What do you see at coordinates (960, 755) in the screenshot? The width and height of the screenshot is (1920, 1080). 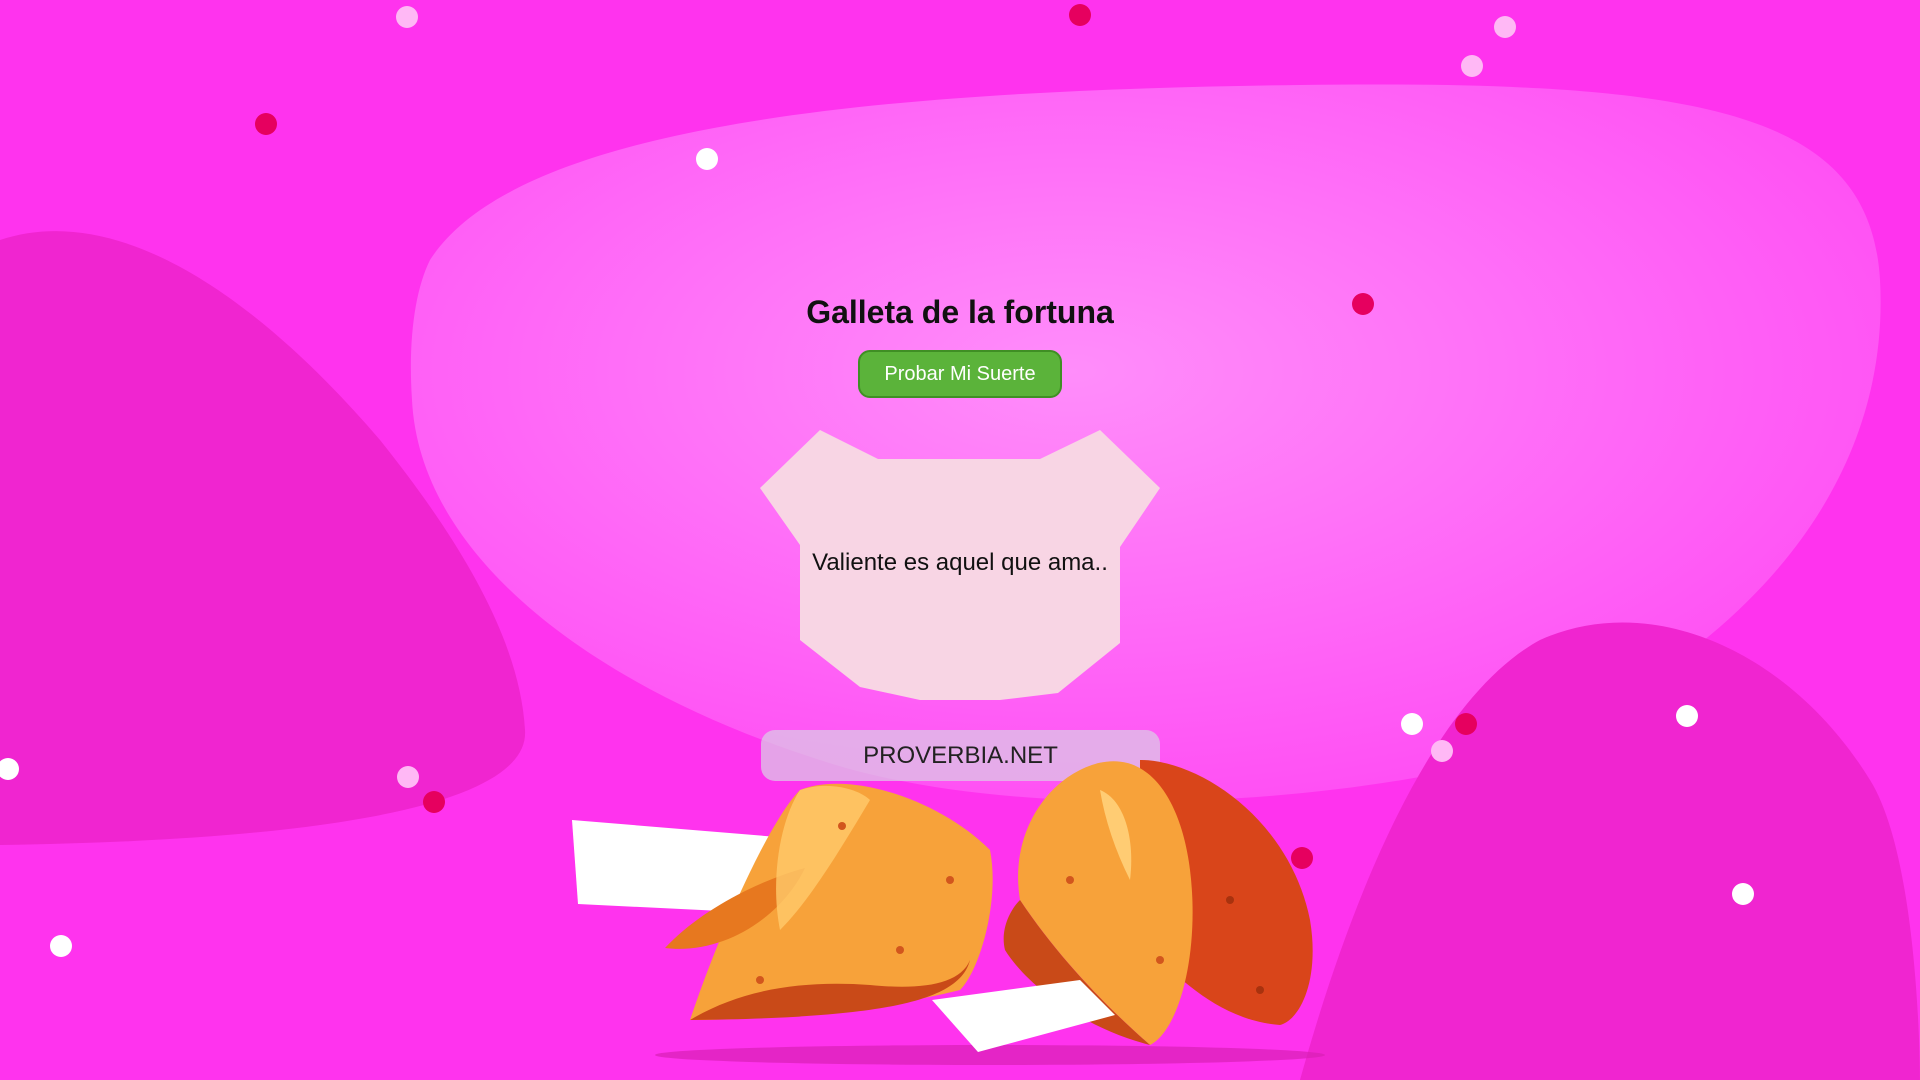 I see `brand-label: PROVERBIA.NET` at bounding box center [960, 755].